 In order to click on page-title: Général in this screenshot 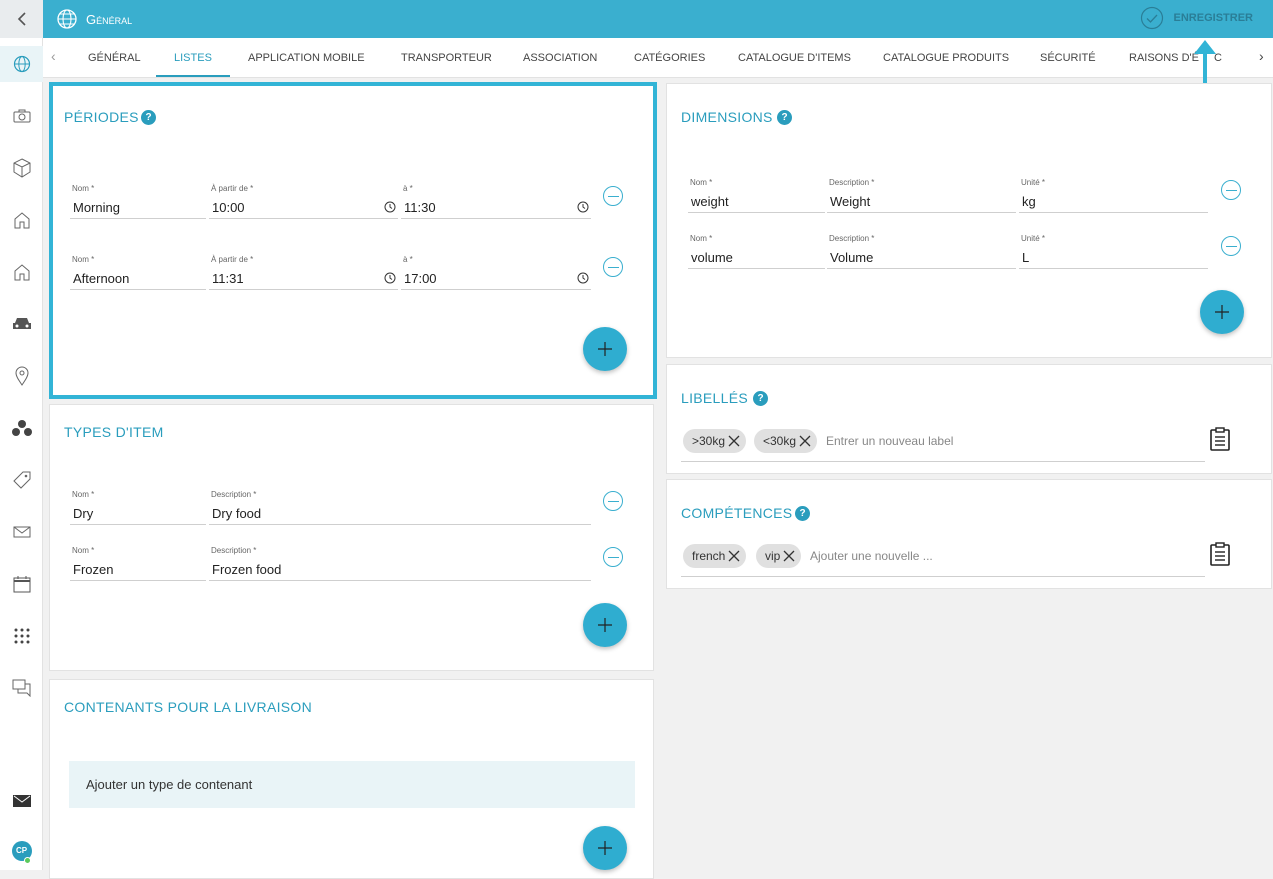, I will do `click(109, 19)`.